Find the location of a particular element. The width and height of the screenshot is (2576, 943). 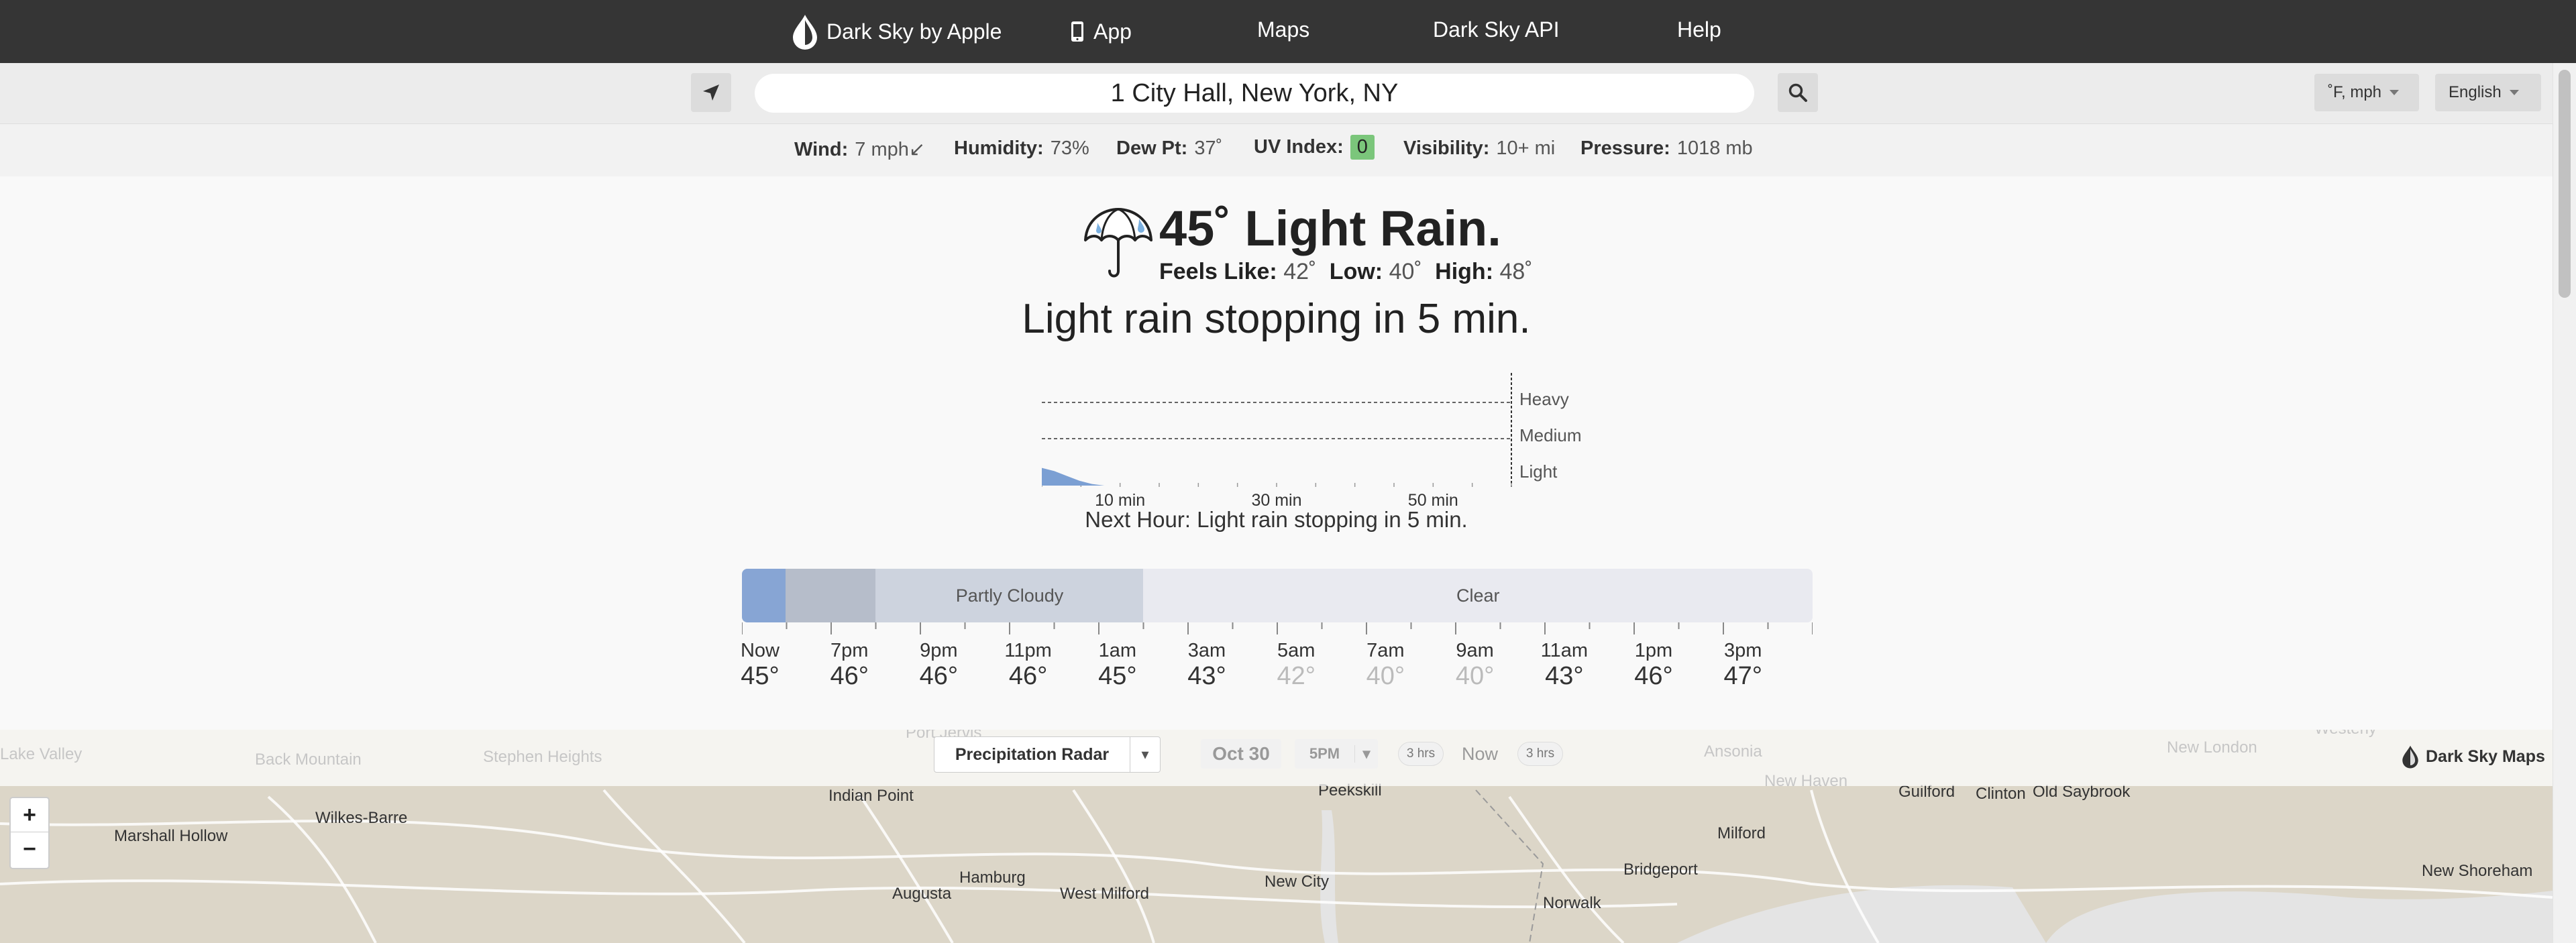

map-place-label: West Milford is located at coordinates (1104, 894).